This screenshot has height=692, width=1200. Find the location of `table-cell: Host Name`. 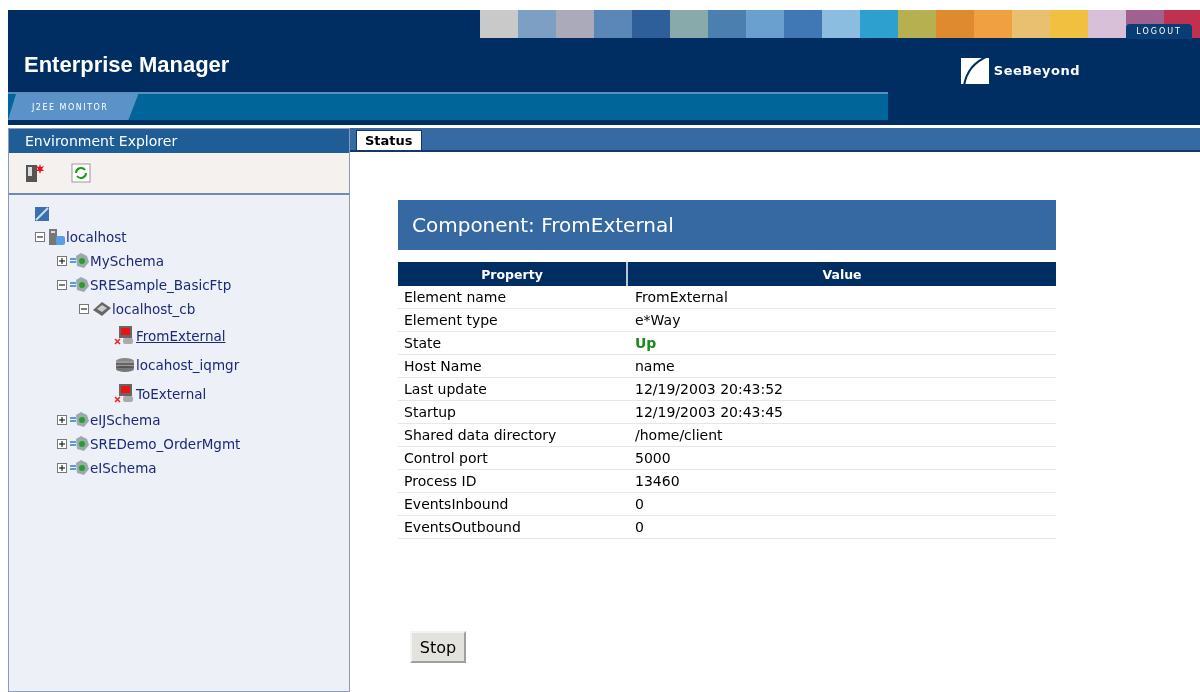

table-cell: Host Name is located at coordinates (512, 366).